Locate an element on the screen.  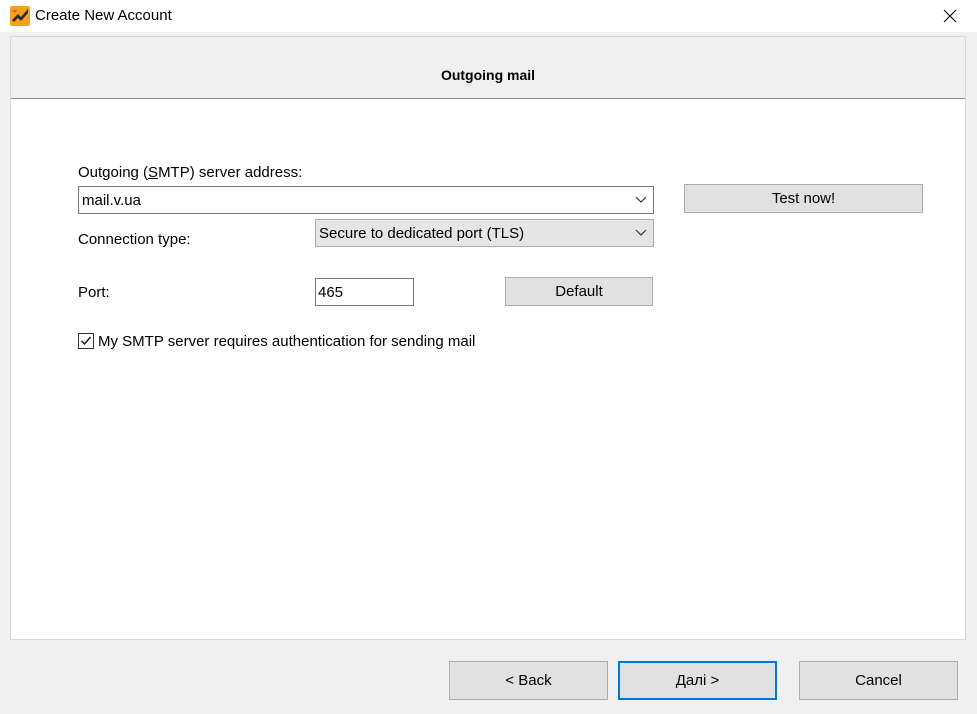
app-logo-icon is located at coordinates (20, 16).